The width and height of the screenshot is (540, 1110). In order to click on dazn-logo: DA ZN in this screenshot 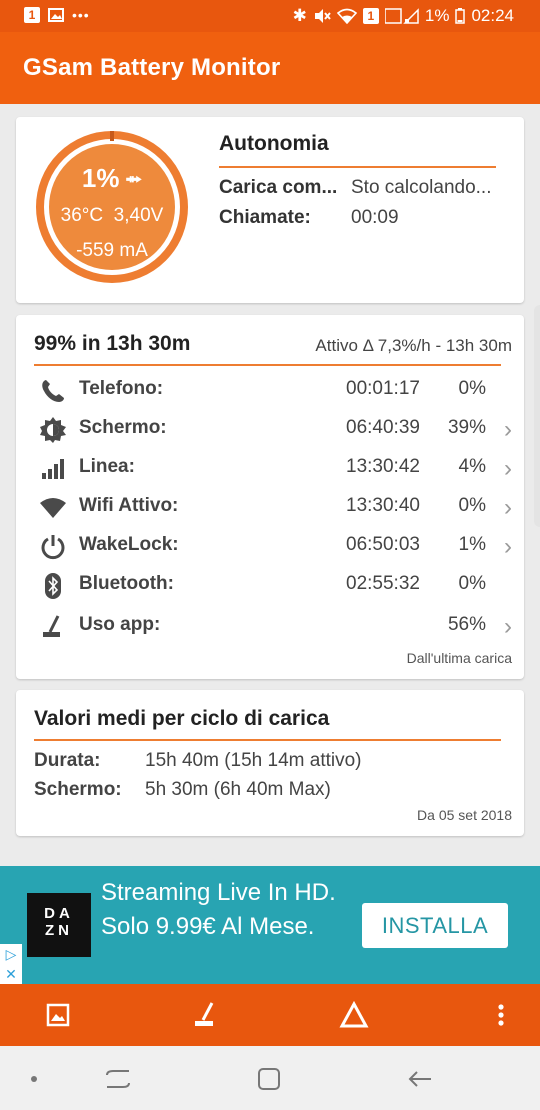, I will do `click(59, 925)`.